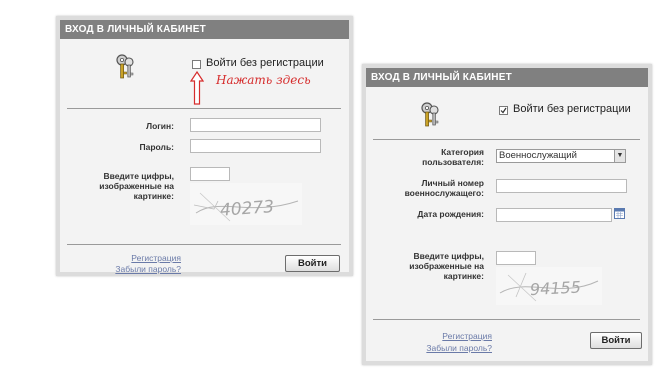  What do you see at coordinates (556, 288) in the screenshot?
I see `captcha-text: 94155` at bounding box center [556, 288].